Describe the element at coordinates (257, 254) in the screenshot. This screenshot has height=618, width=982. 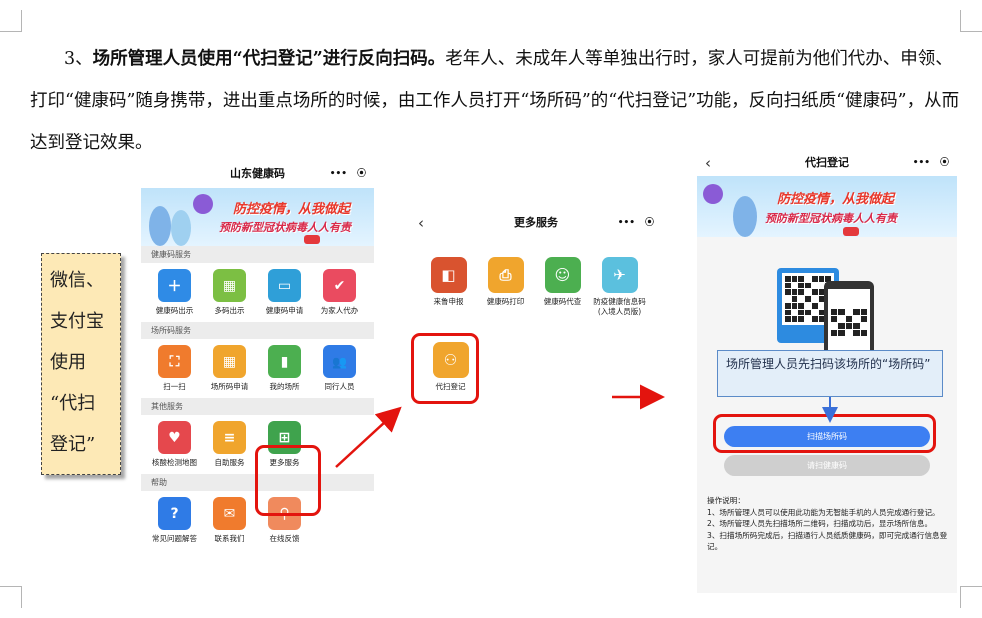
I see `section-header: 健康码服务` at that location.